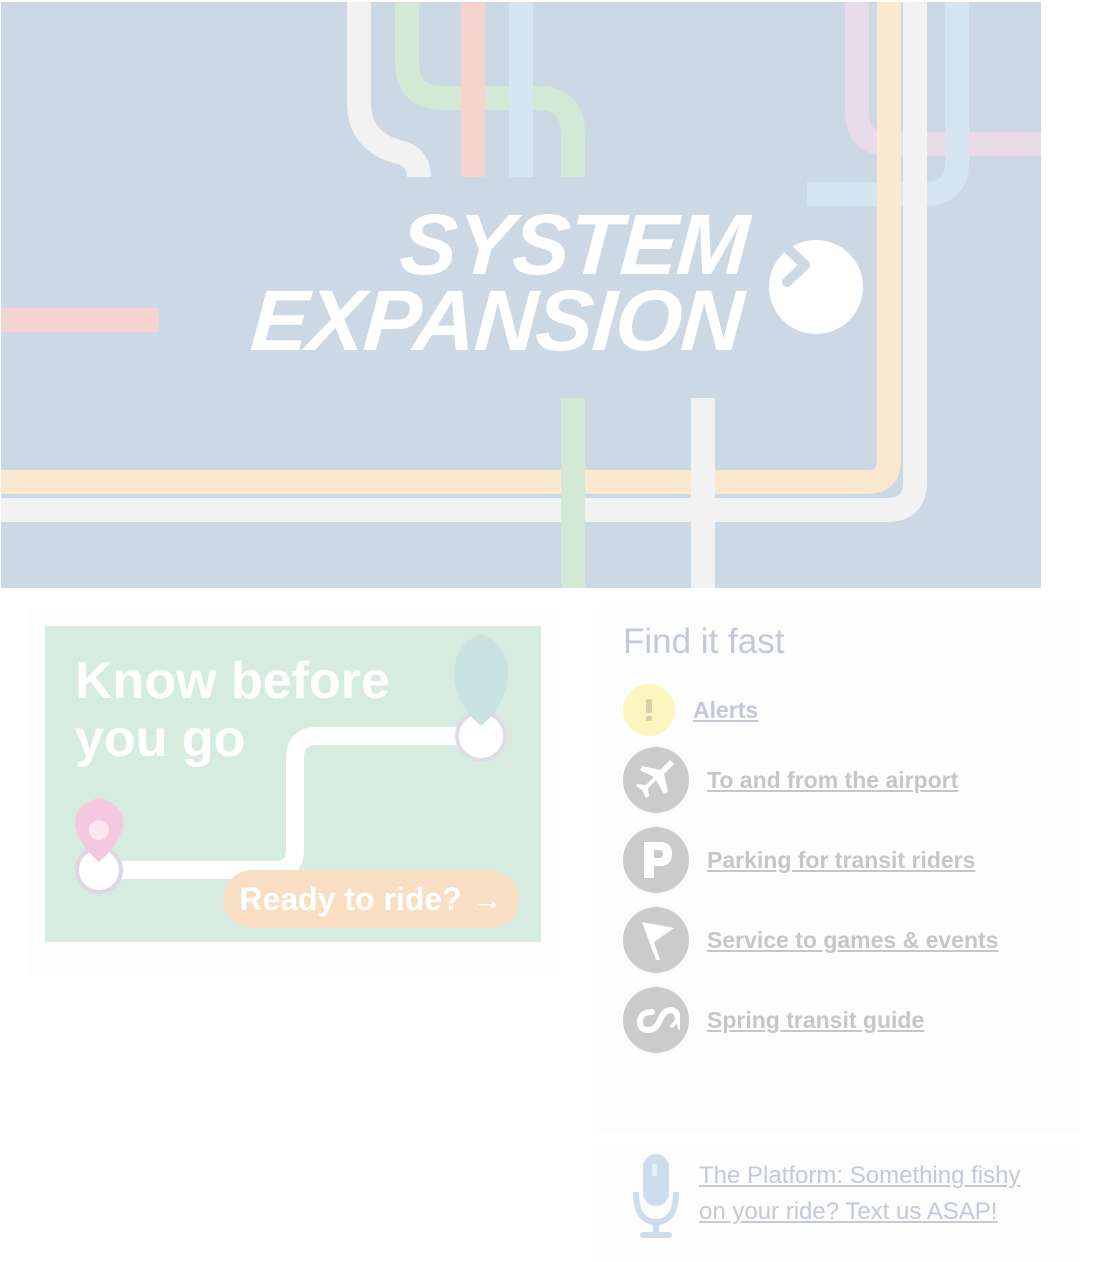 The image size is (1110, 1262). I want to click on ready-to-ride-button: Ready to ride? →, so click(371, 899).